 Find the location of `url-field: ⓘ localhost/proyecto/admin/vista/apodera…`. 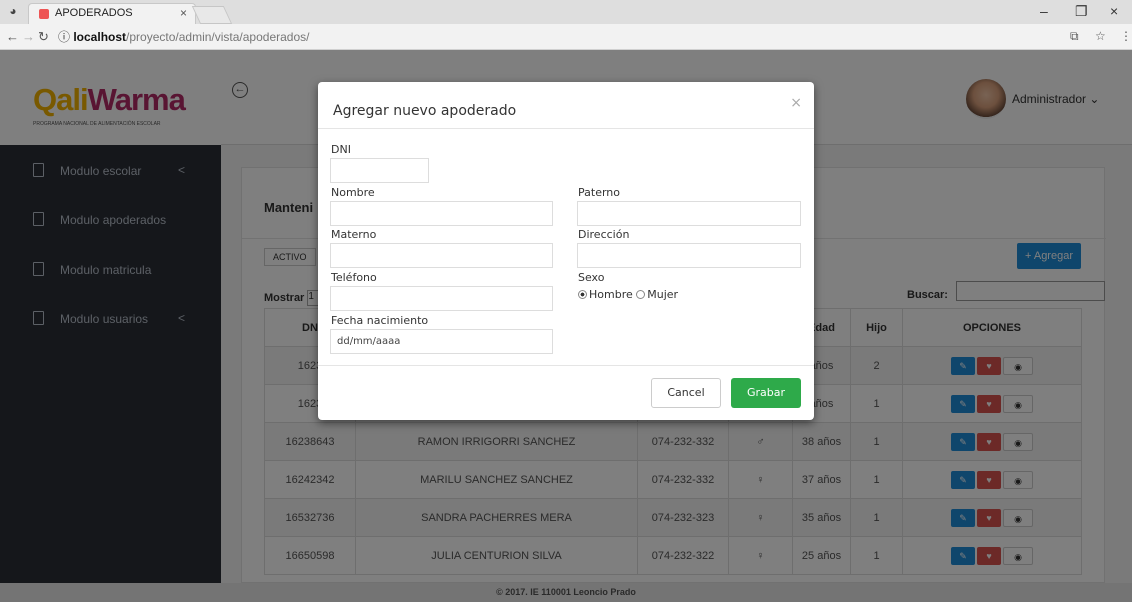

url-field: ⓘ localhost/proyecto/admin/vista/apodera… is located at coordinates (183, 36).